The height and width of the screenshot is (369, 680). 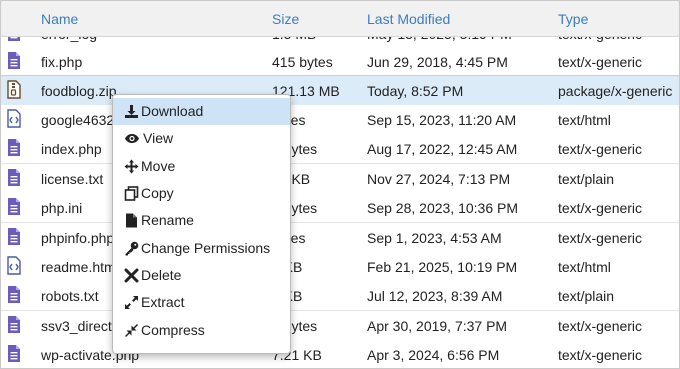 What do you see at coordinates (70, 296) in the screenshot?
I see `file-name: robots.txt` at bounding box center [70, 296].